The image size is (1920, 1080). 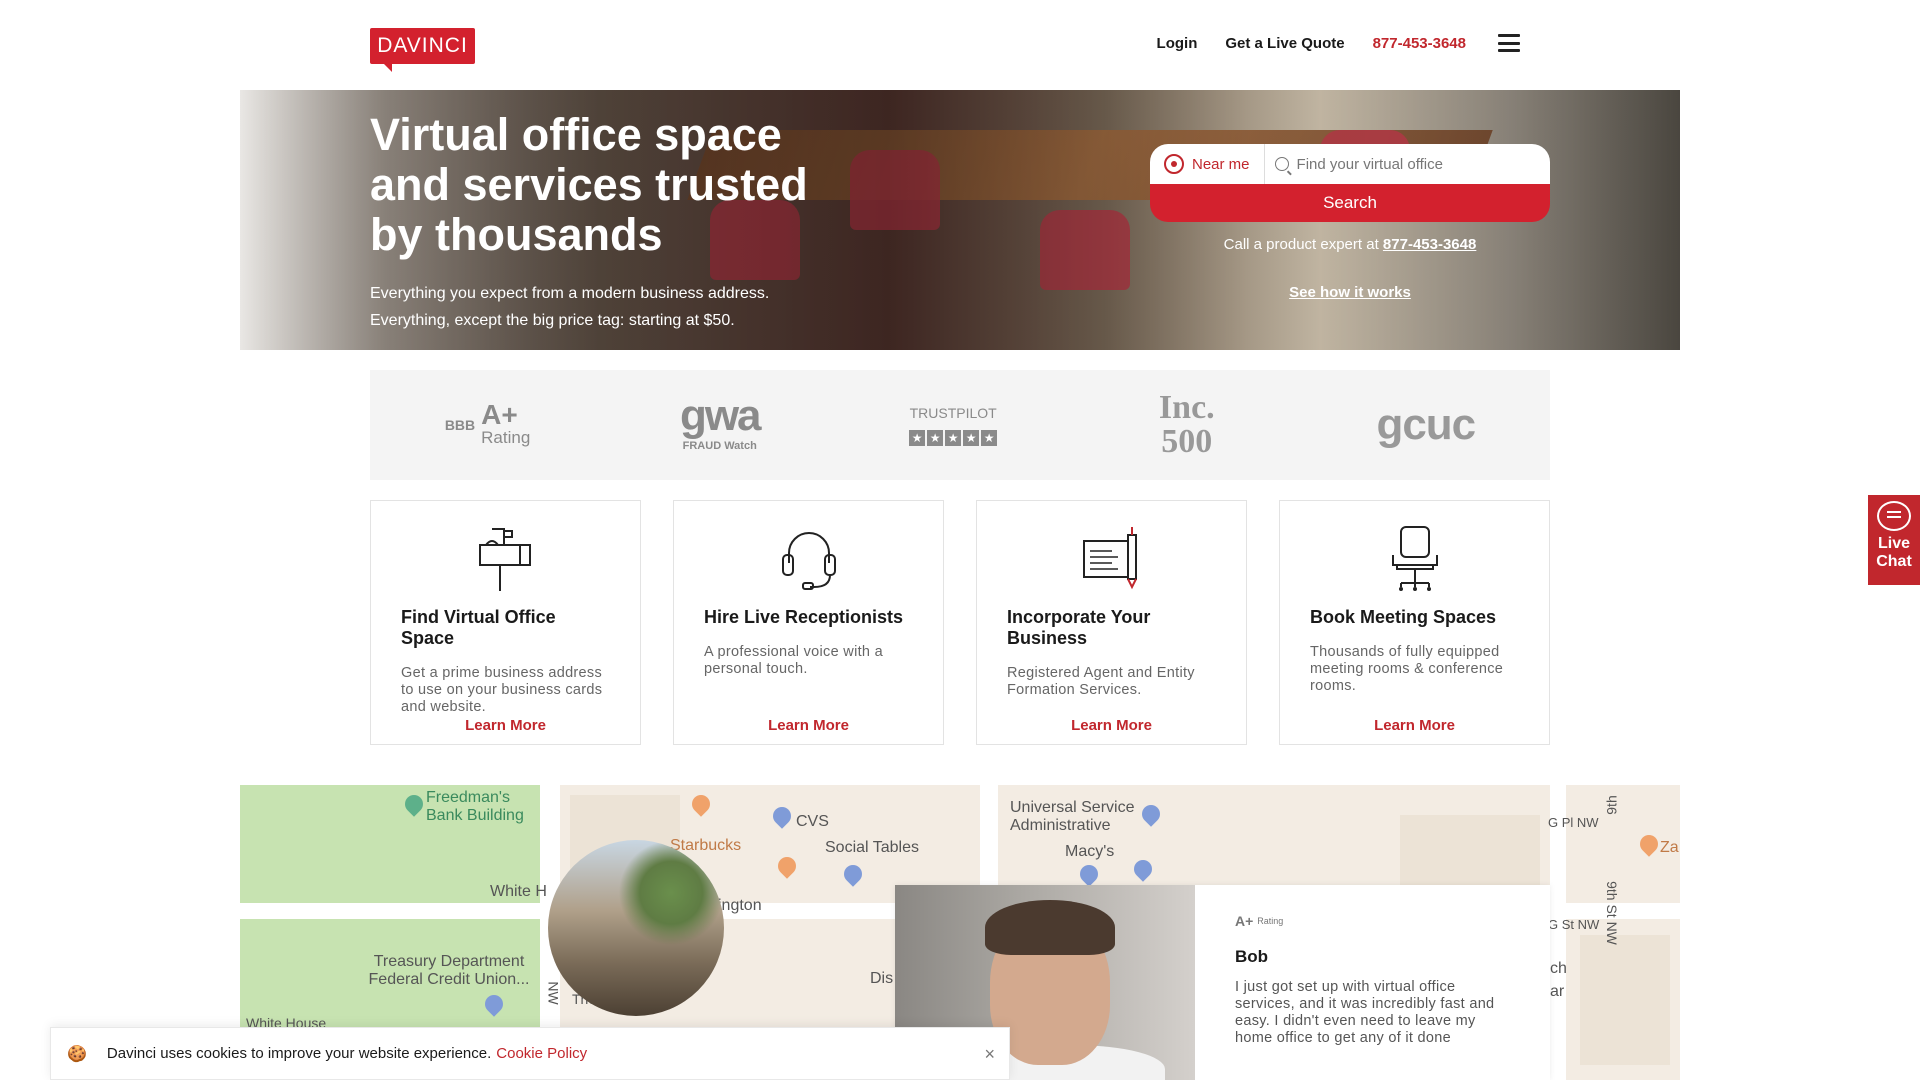 I want to click on close-icon: ×, so click(x=989, y=1054).